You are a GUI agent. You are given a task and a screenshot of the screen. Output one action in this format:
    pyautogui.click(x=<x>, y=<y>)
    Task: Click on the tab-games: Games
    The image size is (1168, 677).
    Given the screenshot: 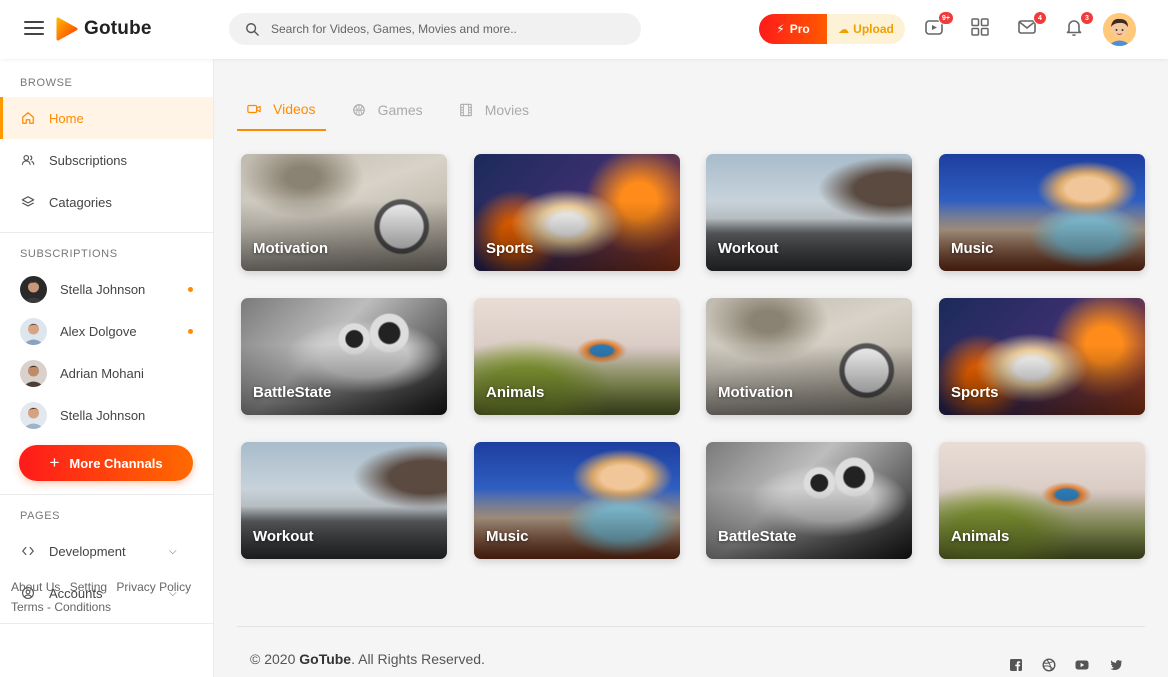 What is the action you would take?
    pyautogui.click(x=387, y=109)
    